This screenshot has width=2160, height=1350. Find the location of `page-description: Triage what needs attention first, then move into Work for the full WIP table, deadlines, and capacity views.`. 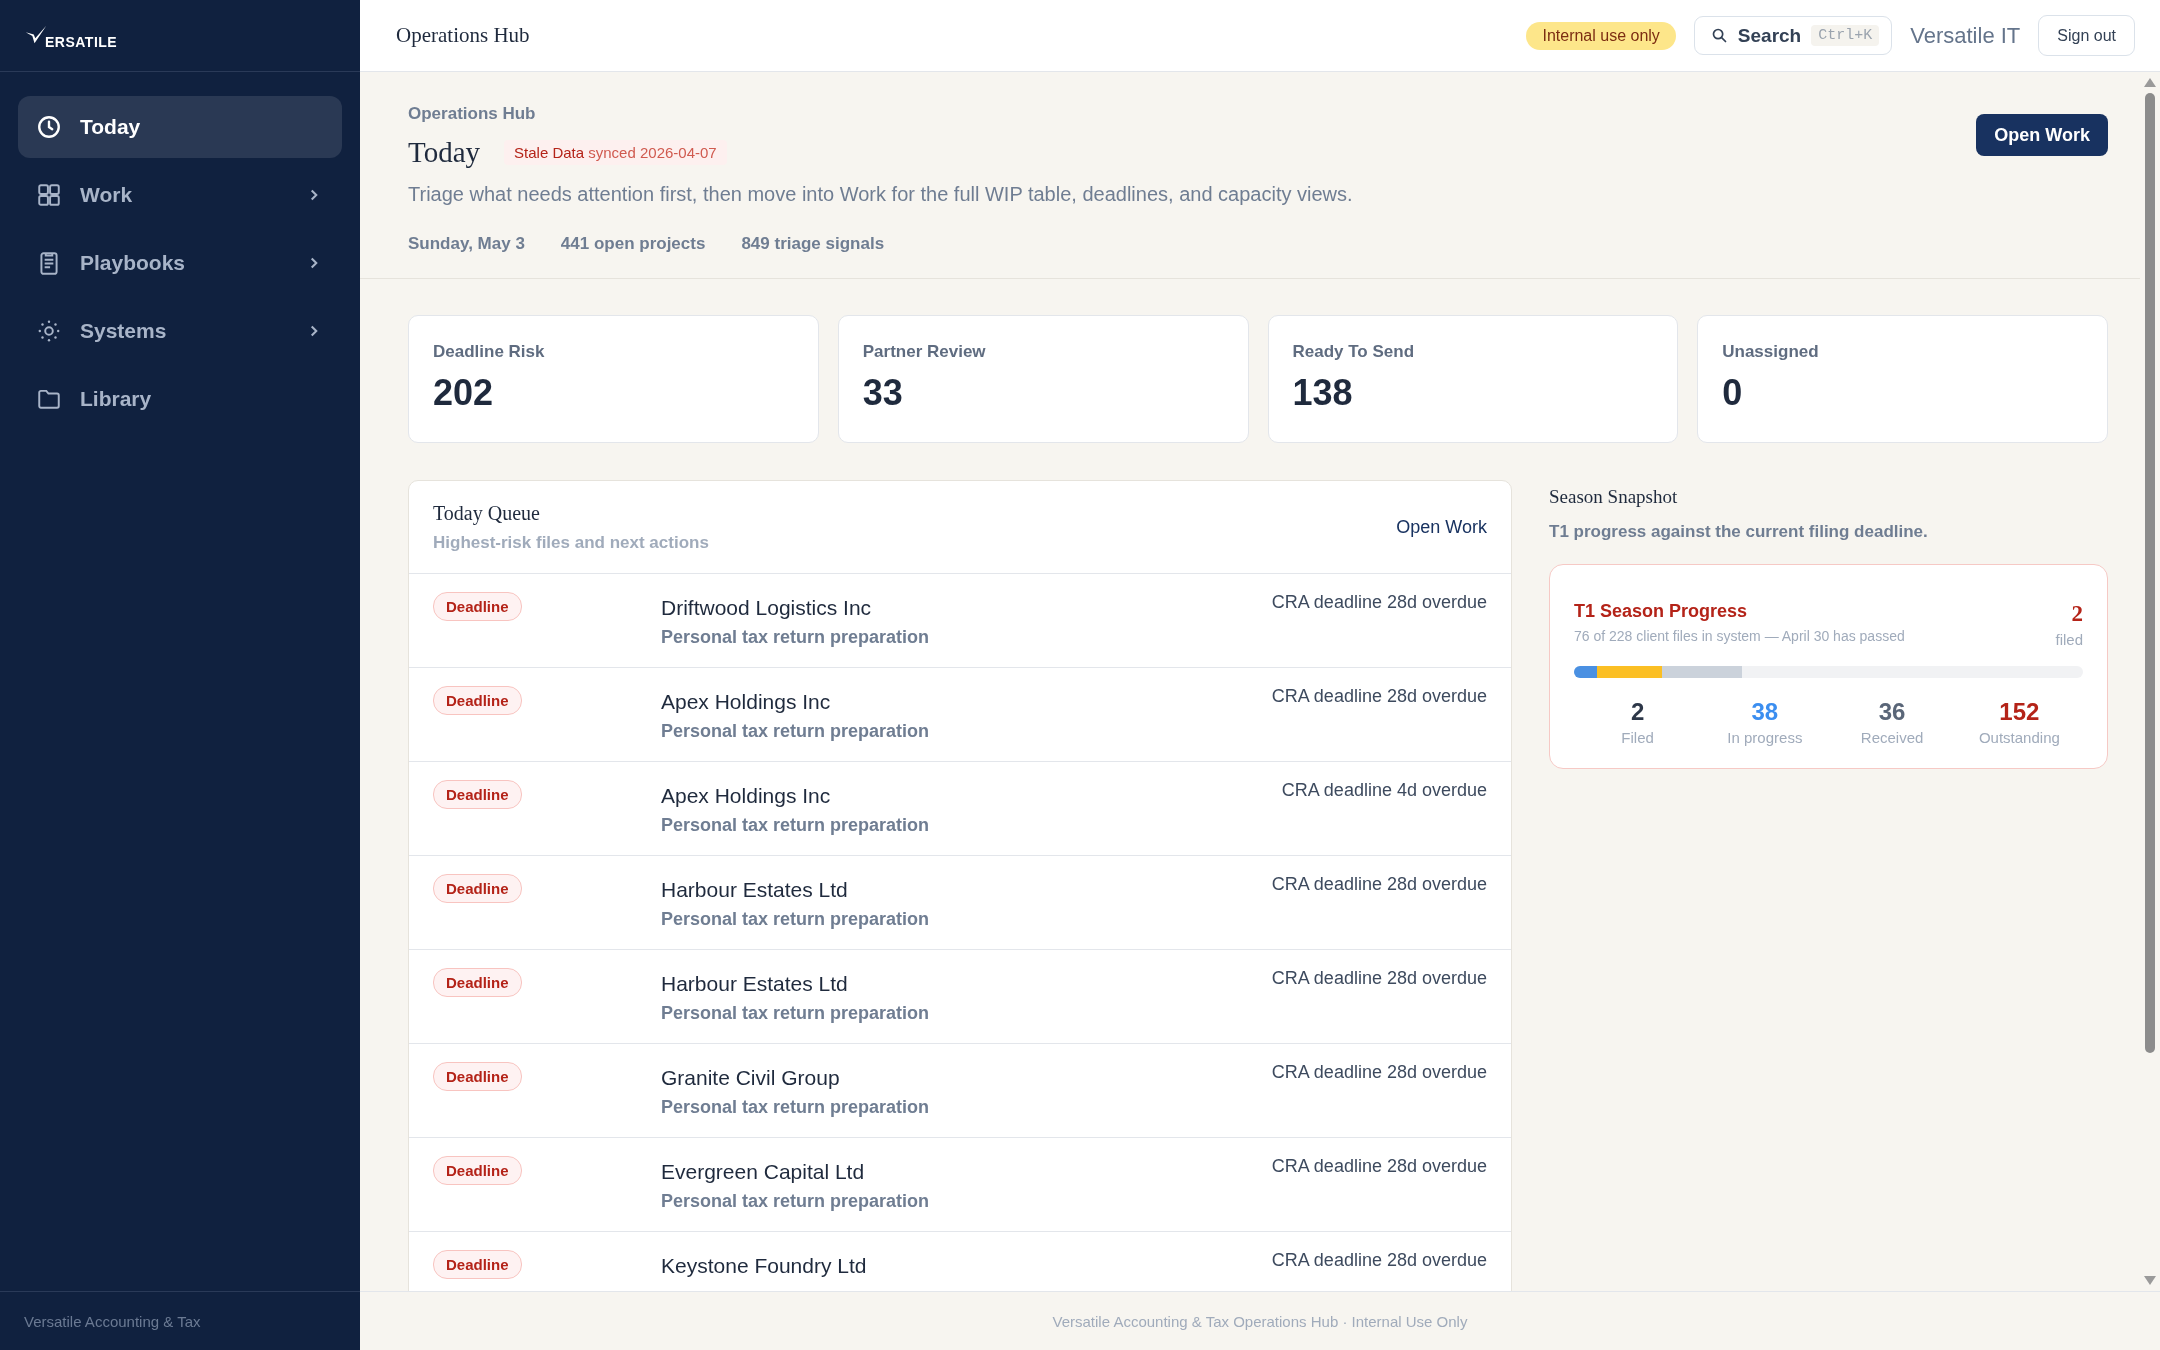

page-description: Triage what needs attention first, then move into Work for the full WIP table, deadlines, and capacity views. is located at coordinates (880, 194).